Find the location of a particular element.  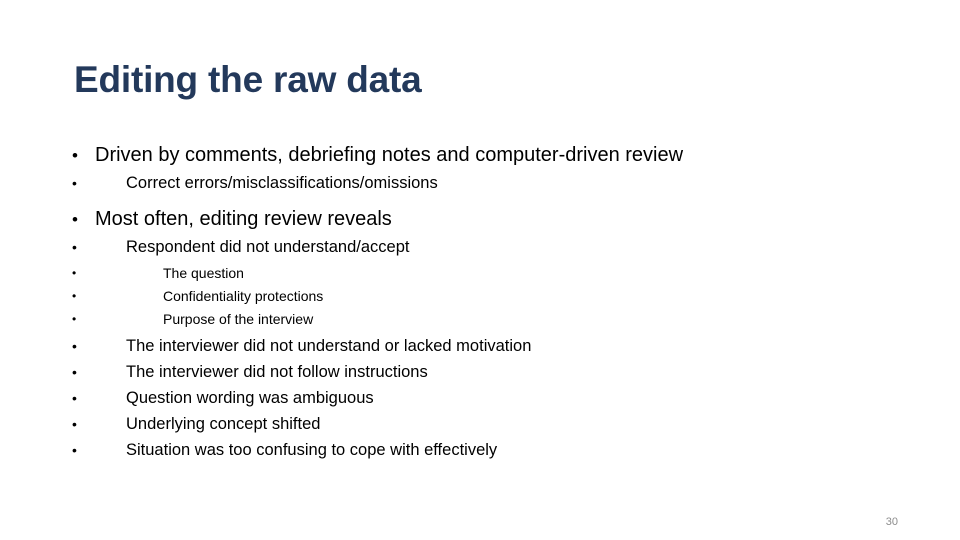

list-item: • Underlying concept shifted is located at coordinates (487, 424).